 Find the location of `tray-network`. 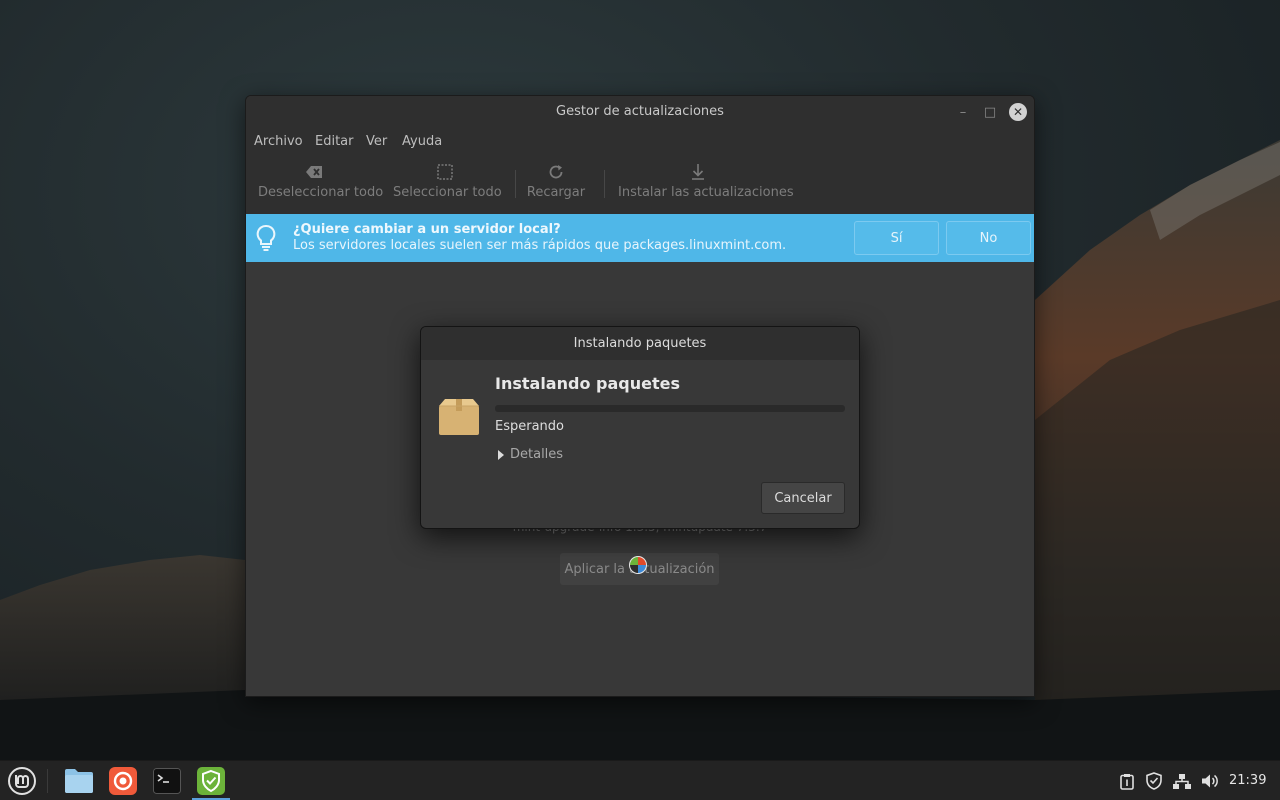

tray-network is located at coordinates (1182, 781).